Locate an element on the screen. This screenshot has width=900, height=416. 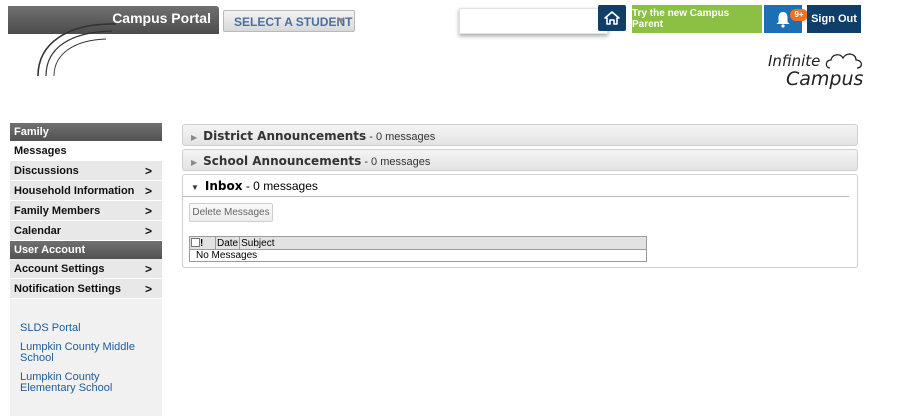
district-announcements-count: - 0 messages is located at coordinates (401, 137).